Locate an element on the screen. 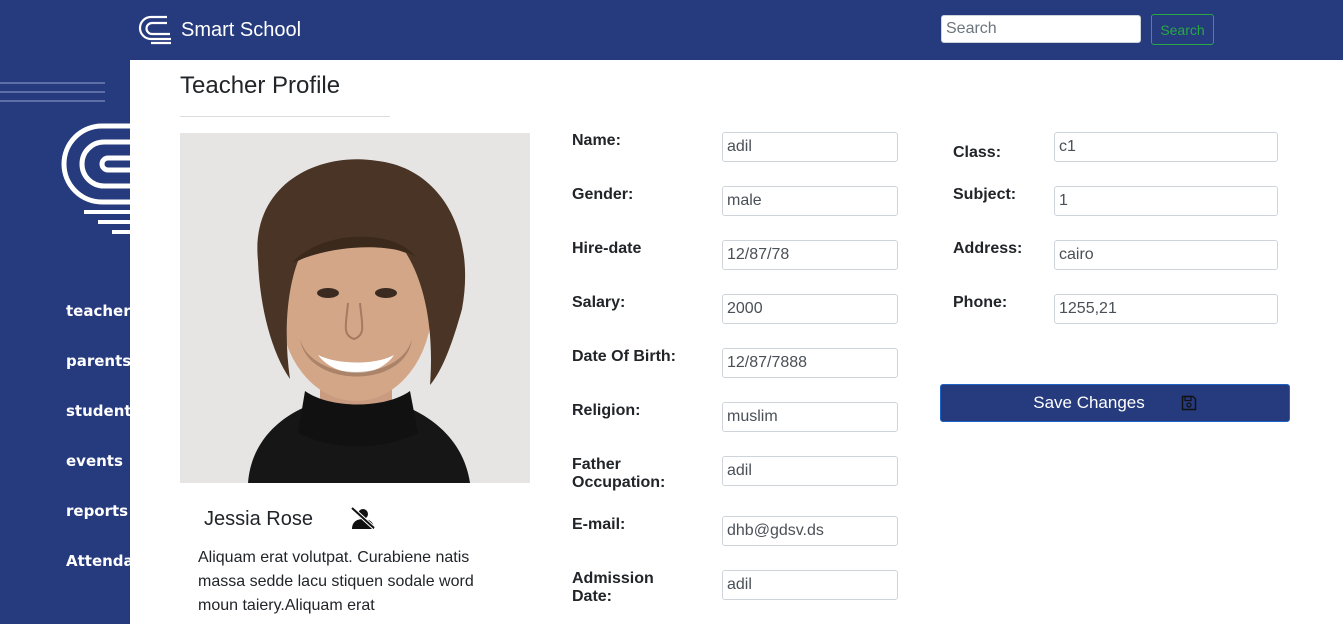 The width and height of the screenshot is (1343, 624). brand: Smart School is located at coordinates (219, 30).